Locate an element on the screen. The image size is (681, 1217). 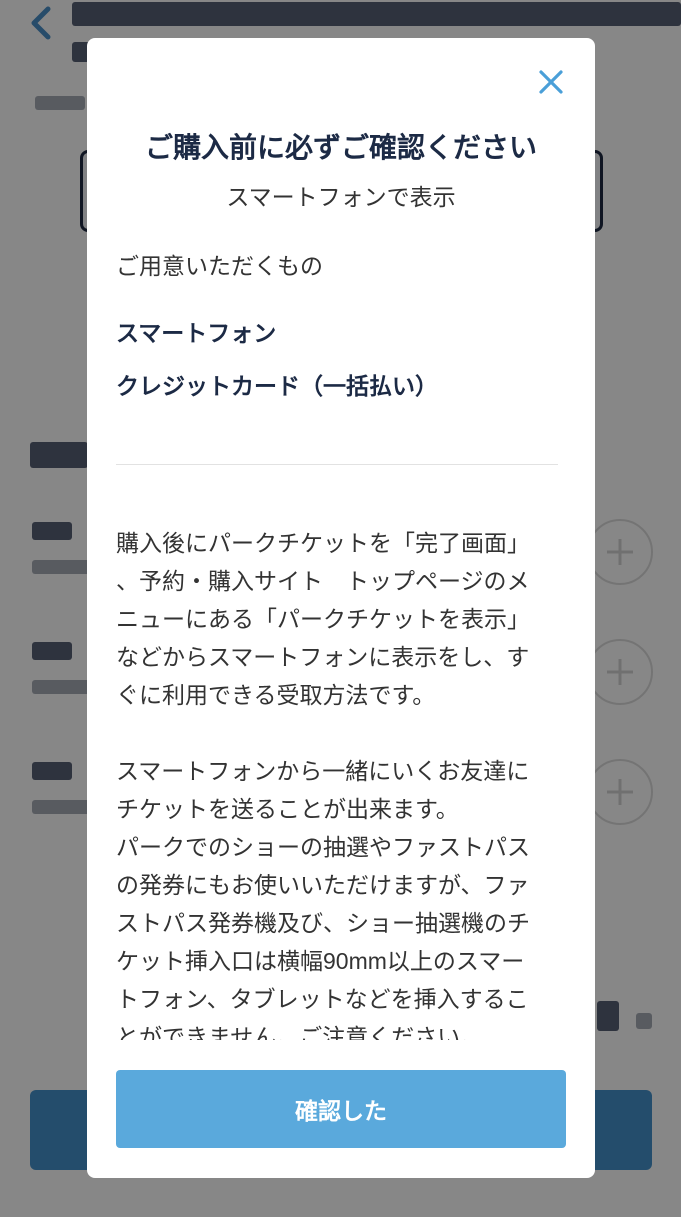
paragraph-line: スマートフォンから一緒にいくお友達に is located at coordinates (323, 771).